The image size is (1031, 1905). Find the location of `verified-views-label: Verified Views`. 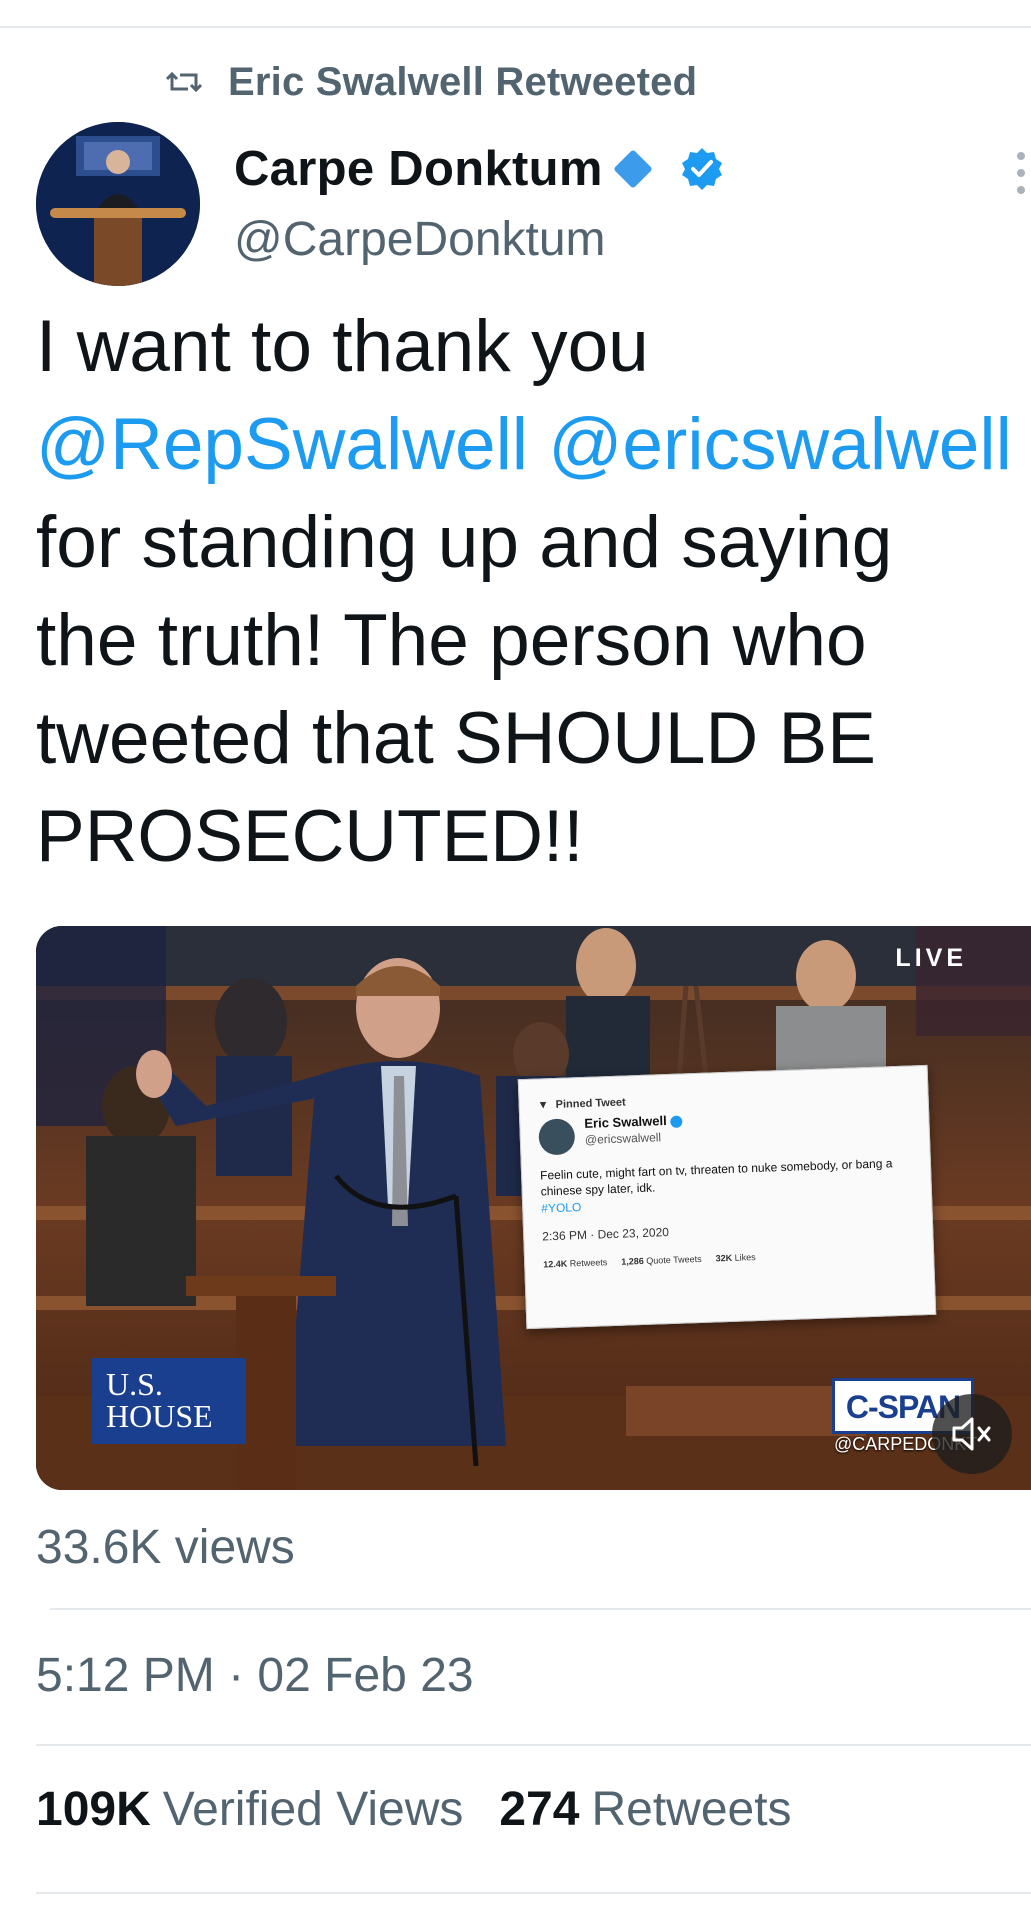

verified-views-label: Verified Views is located at coordinates (313, 1809).